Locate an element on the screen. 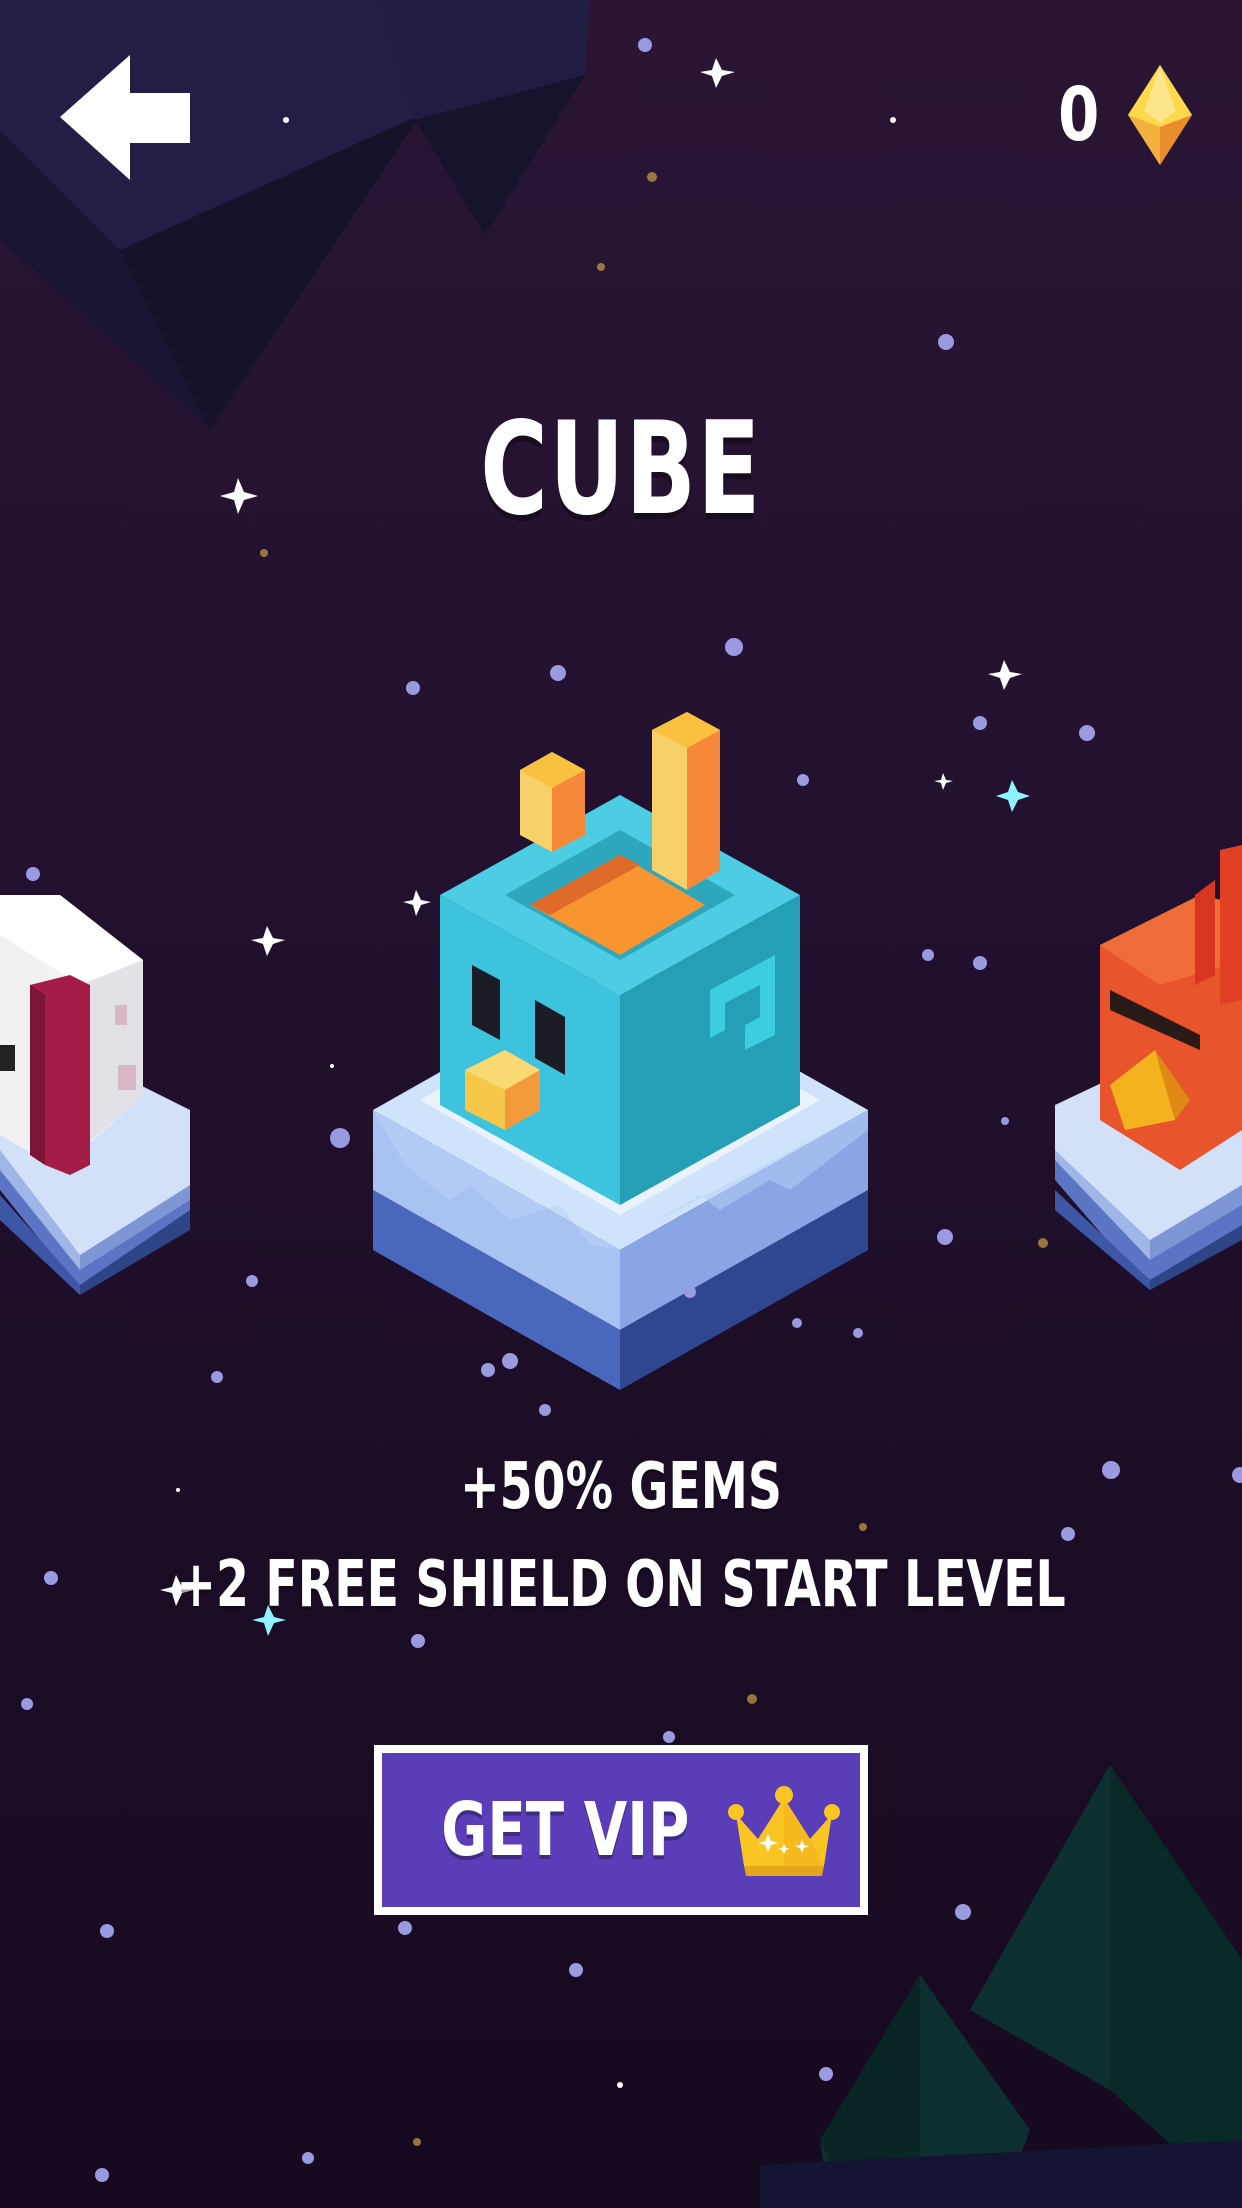 The image size is (1242, 2208). character-name: CUBE is located at coordinates (621, 469).